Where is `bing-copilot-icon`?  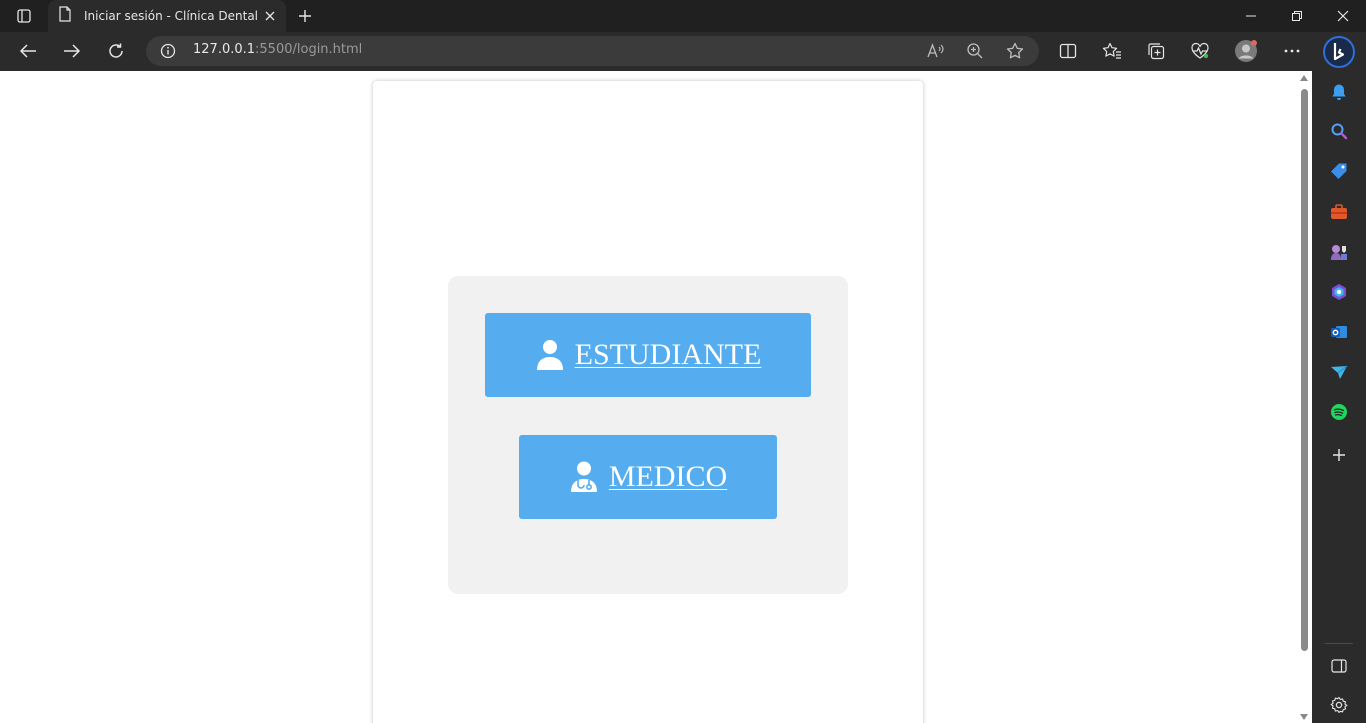 bing-copilot-icon is located at coordinates (1339, 52).